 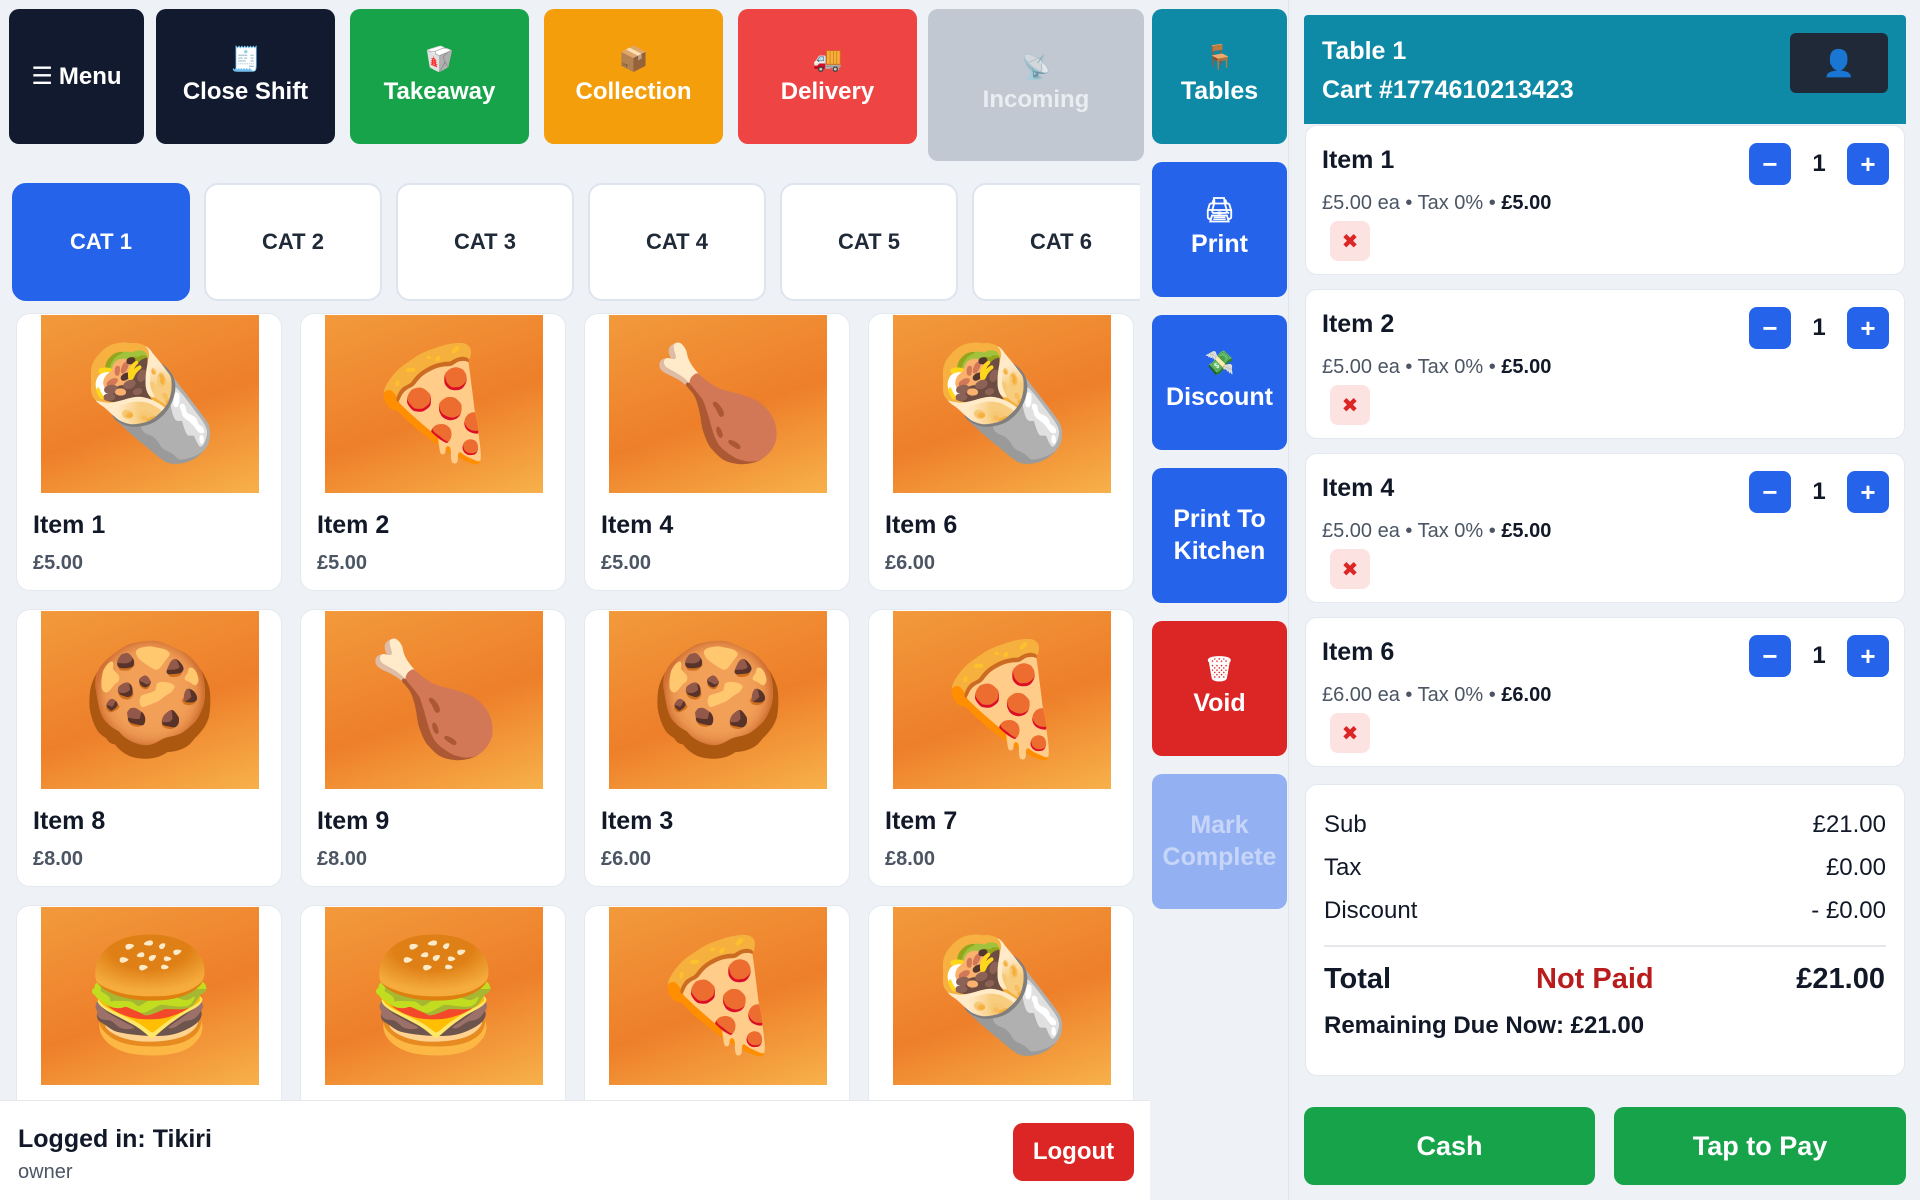 I want to click on menu-button: ☰ Menu, so click(x=76, y=76).